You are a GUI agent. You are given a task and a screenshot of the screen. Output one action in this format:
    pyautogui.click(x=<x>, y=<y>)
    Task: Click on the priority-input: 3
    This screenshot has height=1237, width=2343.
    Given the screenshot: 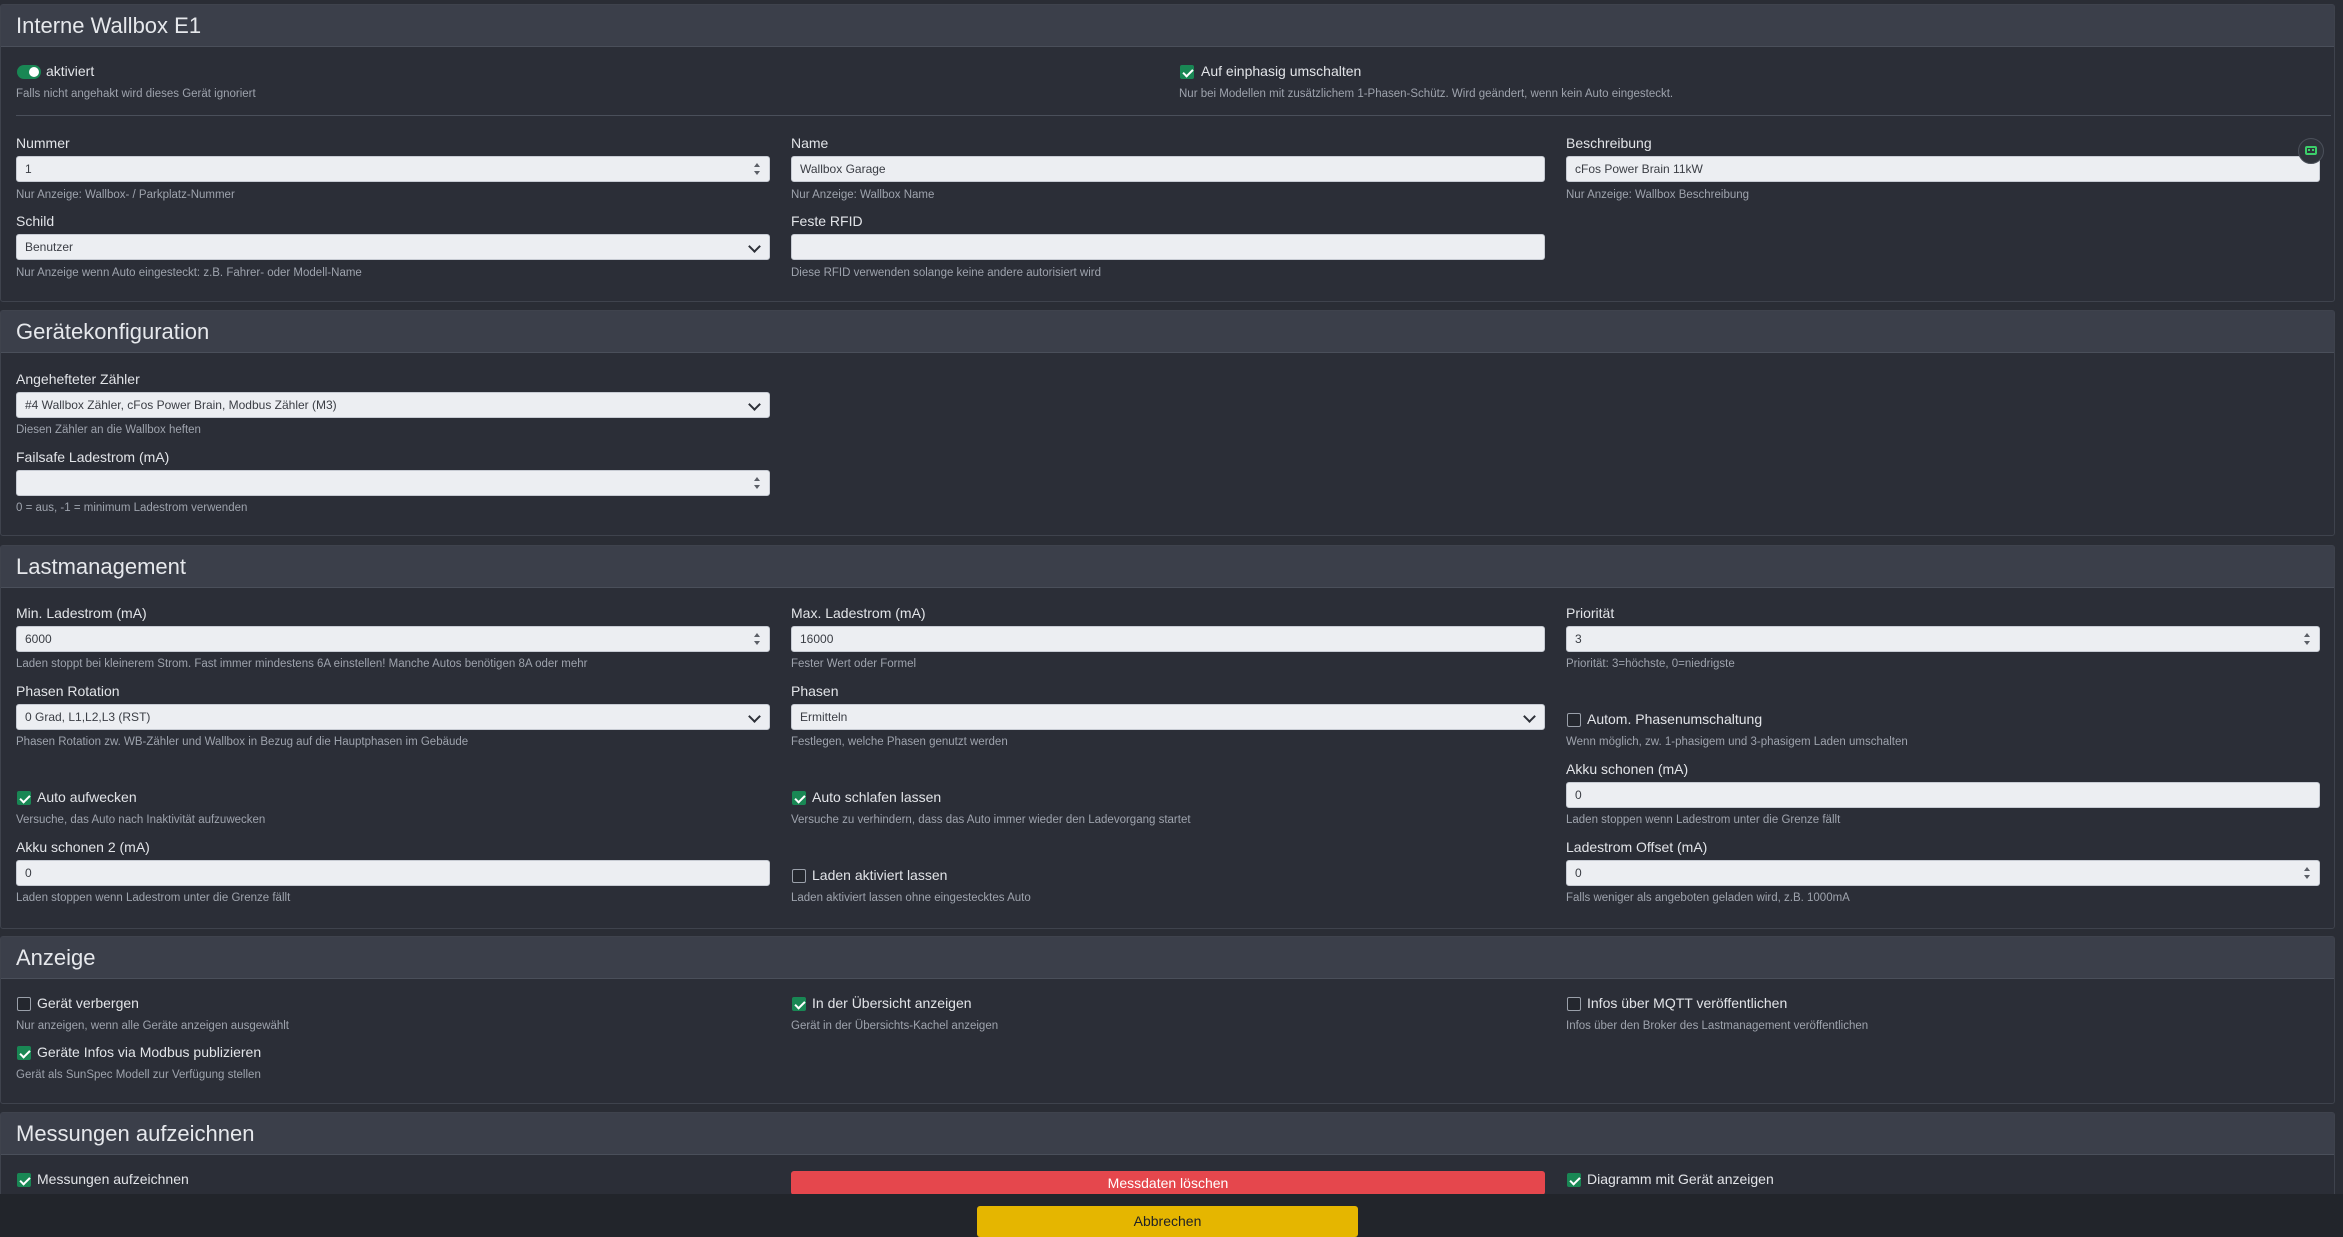 What is the action you would take?
    pyautogui.click(x=1943, y=639)
    